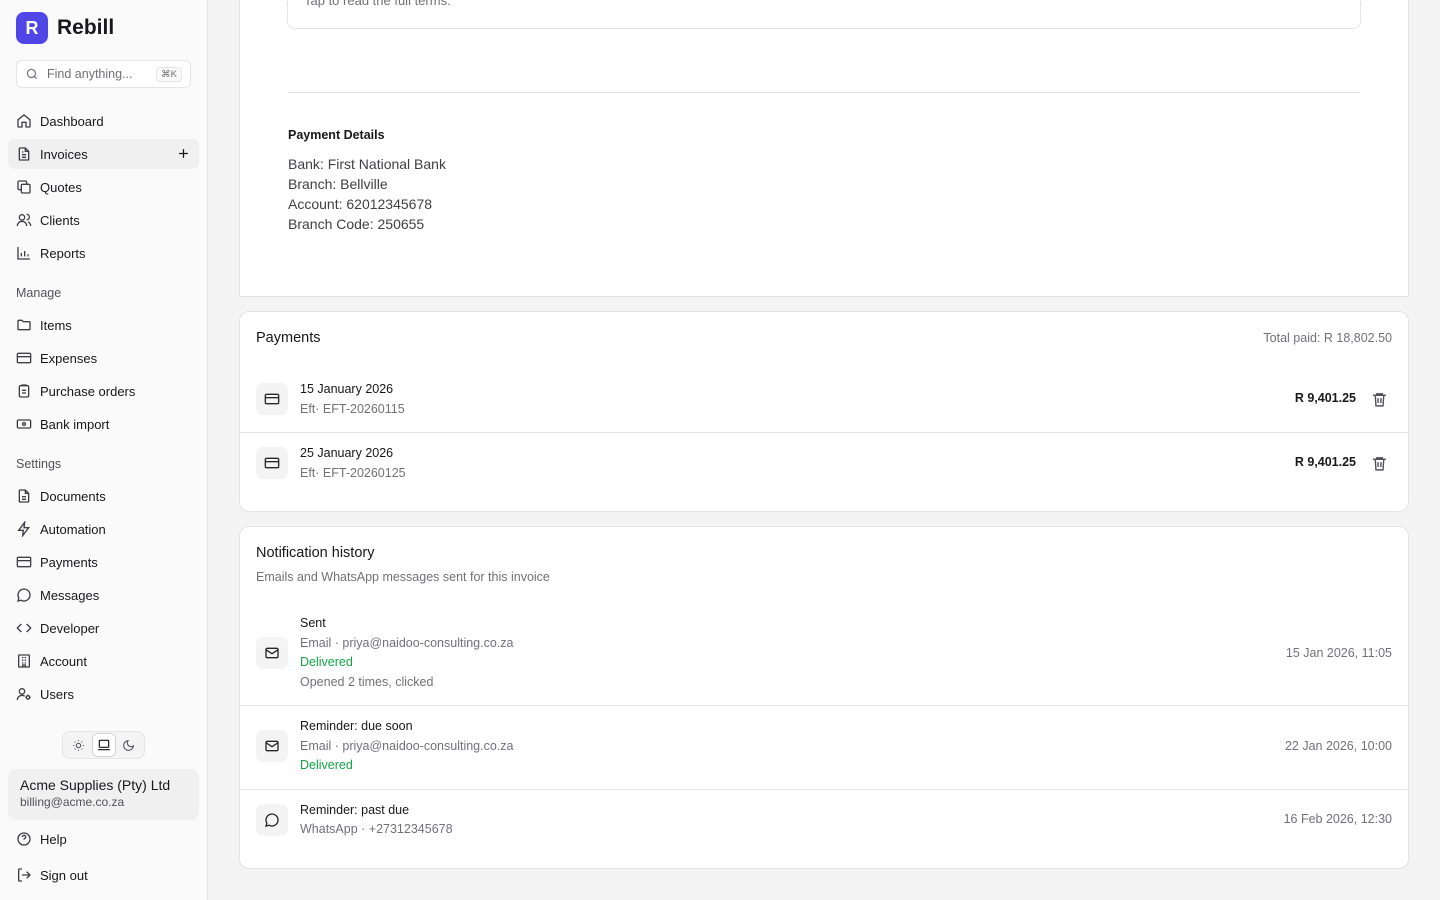 This screenshot has height=900, width=1440. What do you see at coordinates (1325, 398) in the screenshot?
I see `payment-amount: R 9,401.25` at bounding box center [1325, 398].